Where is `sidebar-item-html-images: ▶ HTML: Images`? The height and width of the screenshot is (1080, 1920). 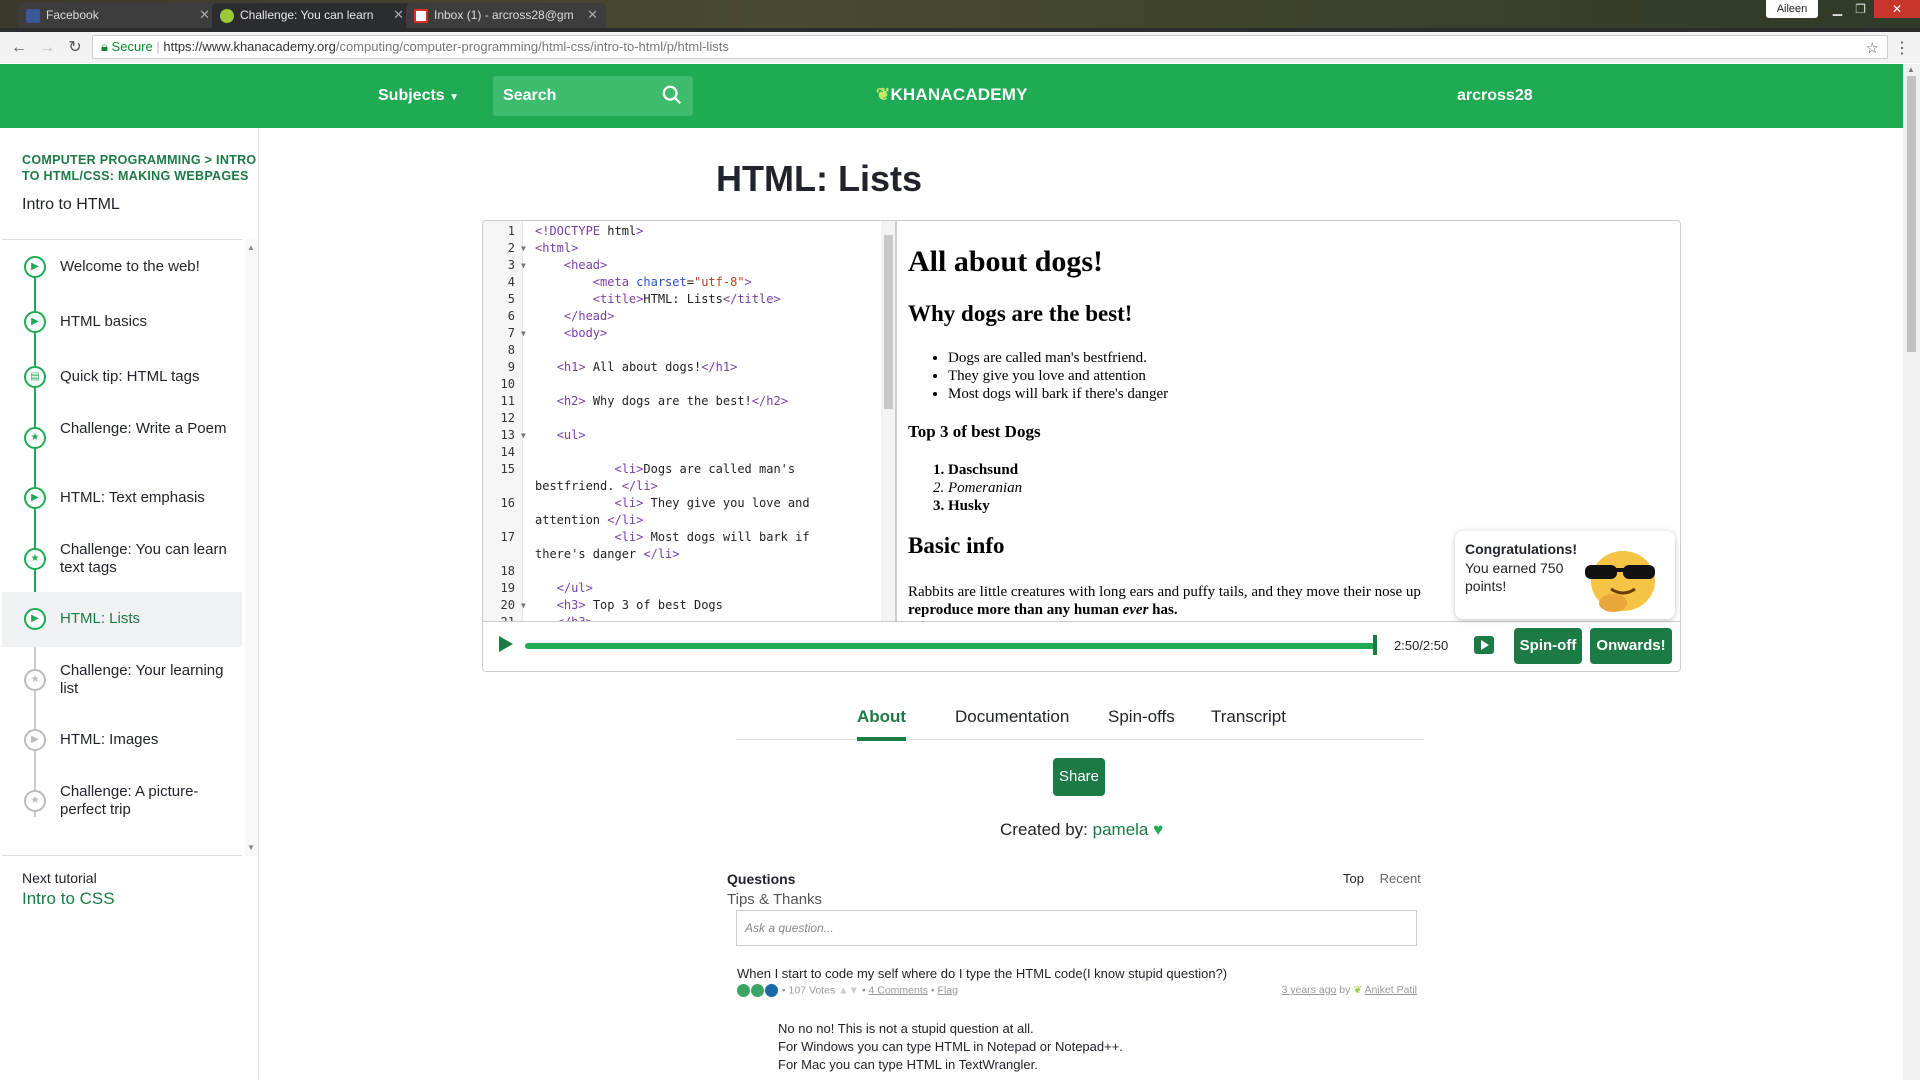 sidebar-item-html-images: ▶ HTML: Images is located at coordinates (122, 740).